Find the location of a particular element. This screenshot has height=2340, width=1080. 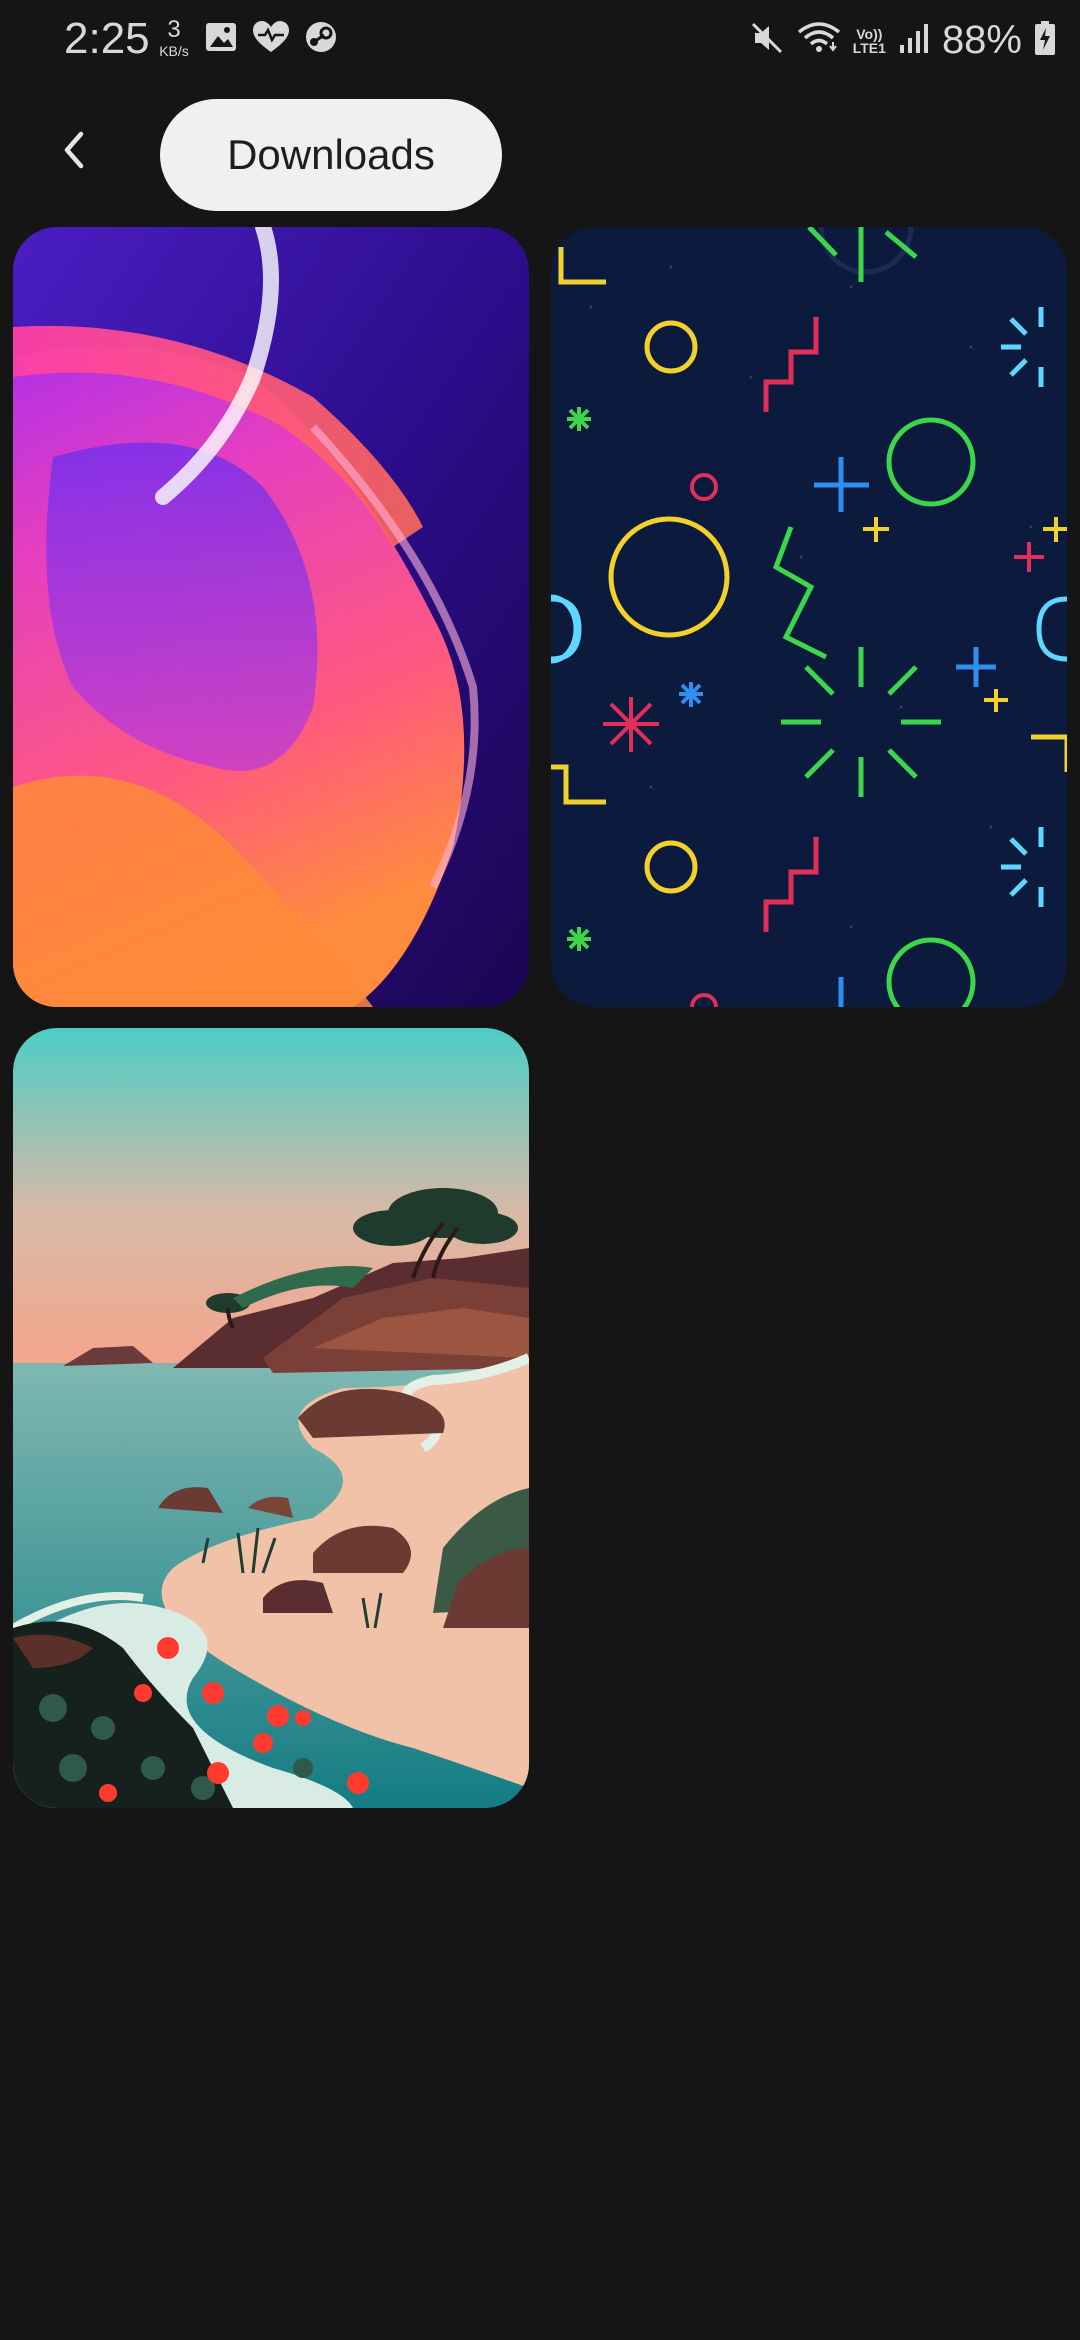

network-speed: 3 KB/s is located at coordinates (174, 37).